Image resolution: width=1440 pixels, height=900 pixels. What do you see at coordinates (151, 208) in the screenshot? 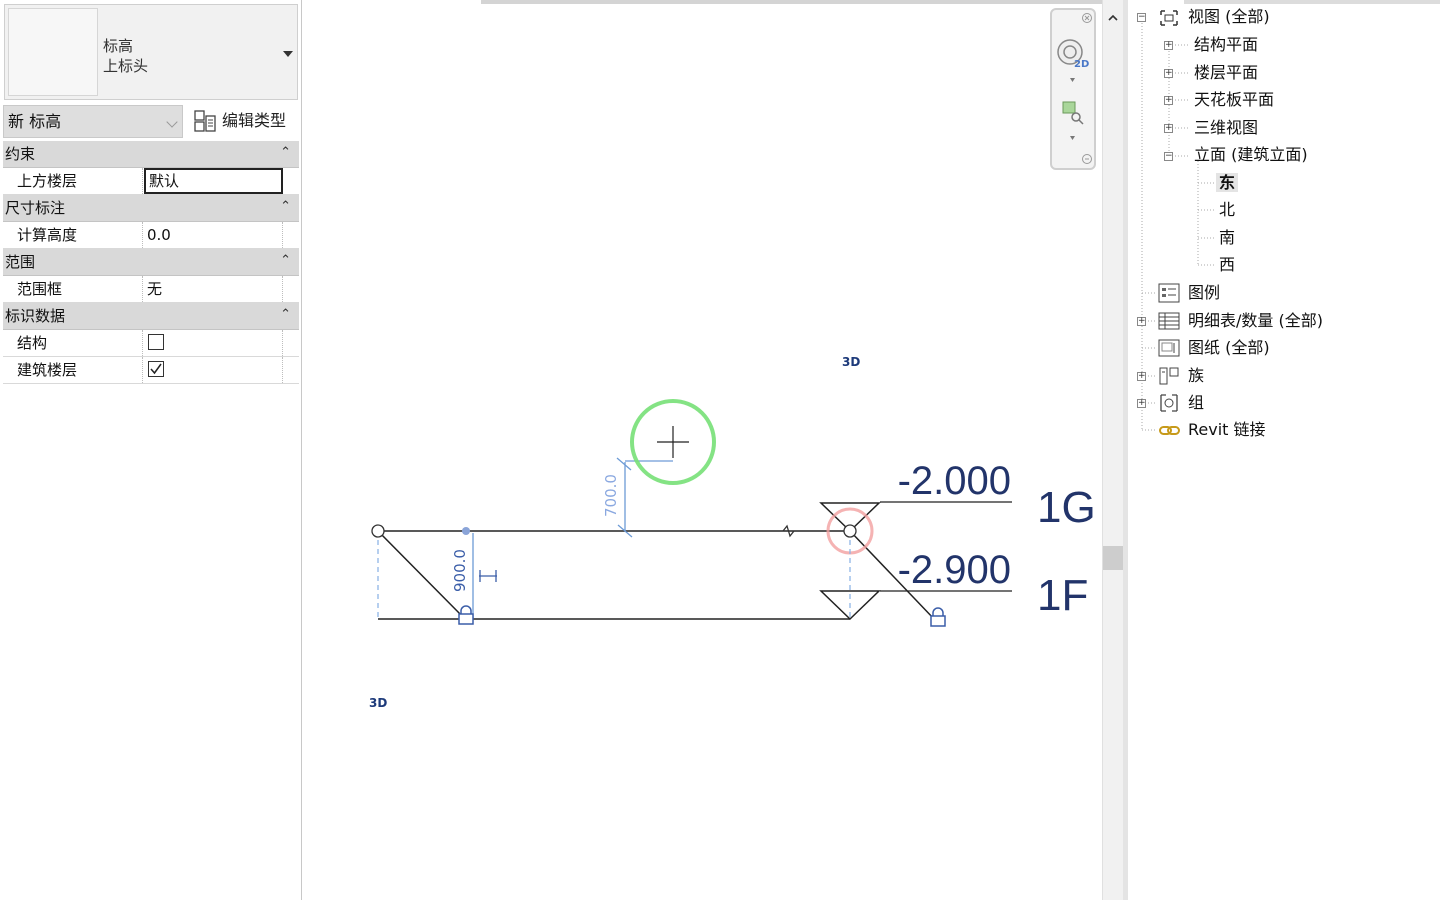
I see `category-dimensions: 尺寸标注 ⌃` at bounding box center [151, 208].